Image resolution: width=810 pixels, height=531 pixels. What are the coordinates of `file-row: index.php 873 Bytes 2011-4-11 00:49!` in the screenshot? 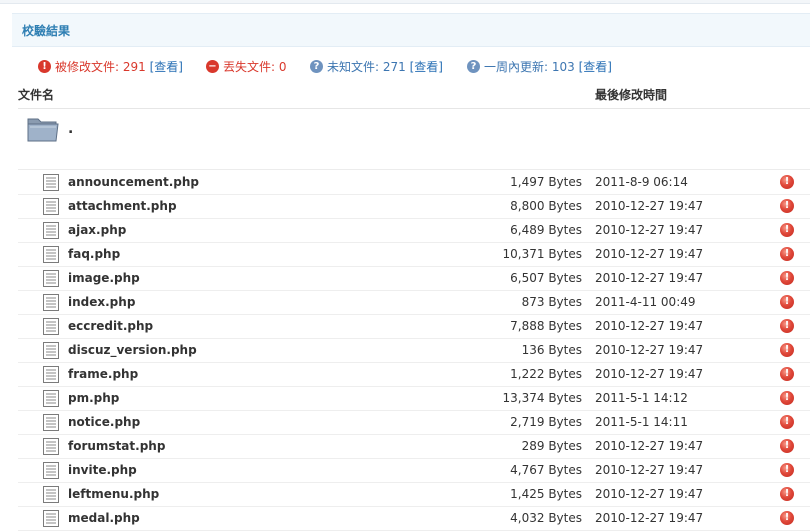 It's located at (414, 303).